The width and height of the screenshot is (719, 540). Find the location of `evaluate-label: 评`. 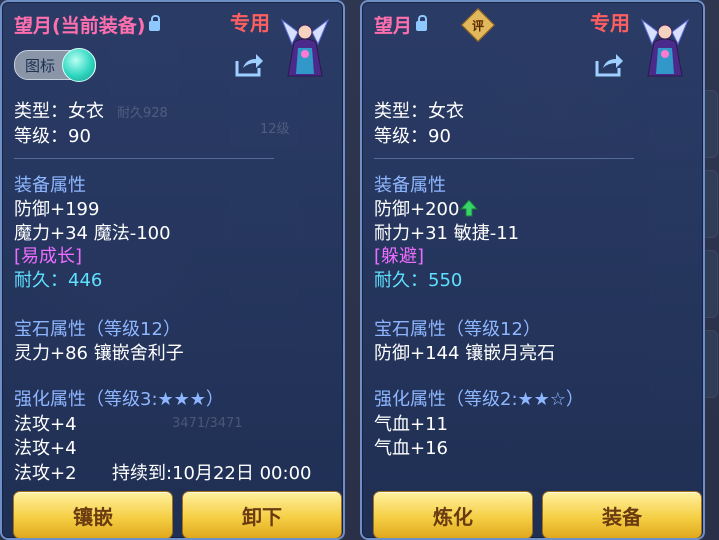

evaluate-label: 评 is located at coordinates (477, 25).